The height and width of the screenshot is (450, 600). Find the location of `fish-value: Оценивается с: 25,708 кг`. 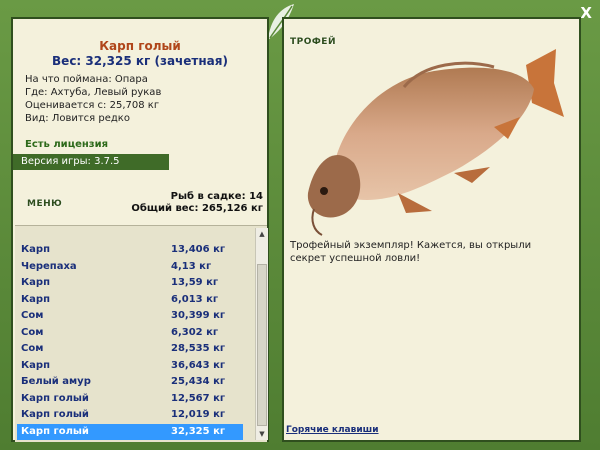

fish-value: Оценивается с: 25,708 кг is located at coordinates (92, 105).